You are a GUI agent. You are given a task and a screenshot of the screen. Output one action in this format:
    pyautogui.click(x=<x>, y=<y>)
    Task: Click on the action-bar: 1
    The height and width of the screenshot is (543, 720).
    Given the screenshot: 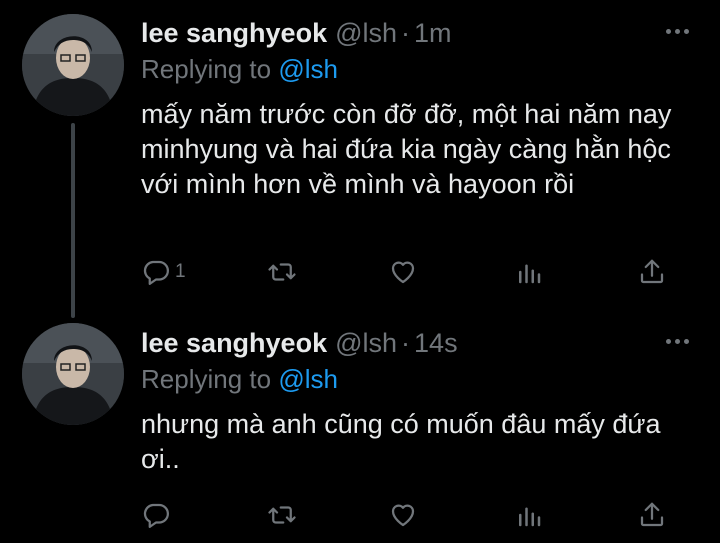 What is the action you would take?
    pyautogui.click(x=408, y=272)
    